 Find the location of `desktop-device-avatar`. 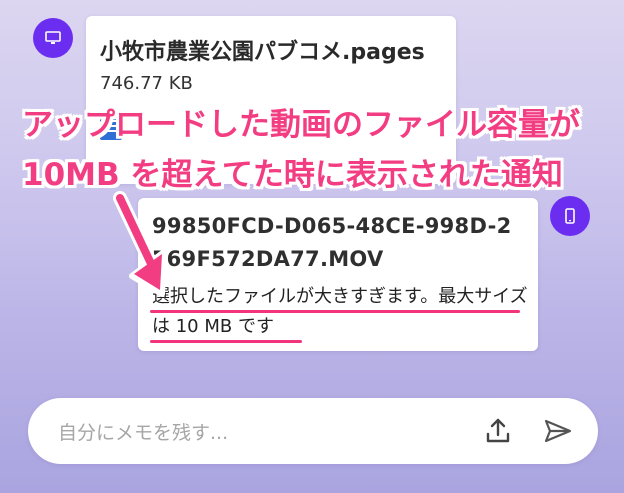

desktop-device-avatar is located at coordinates (53, 38).